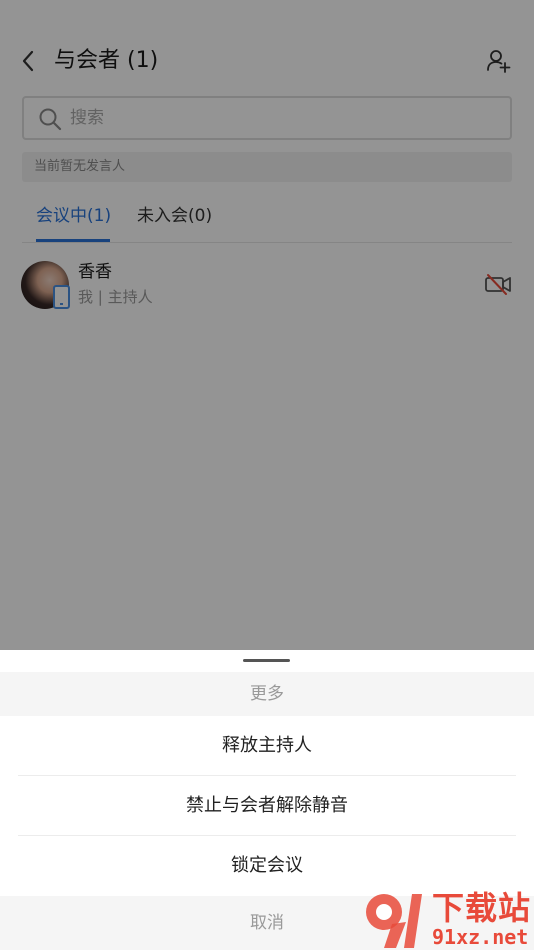  I want to click on site-watermark: 下载站 91xz.net, so click(448, 919).